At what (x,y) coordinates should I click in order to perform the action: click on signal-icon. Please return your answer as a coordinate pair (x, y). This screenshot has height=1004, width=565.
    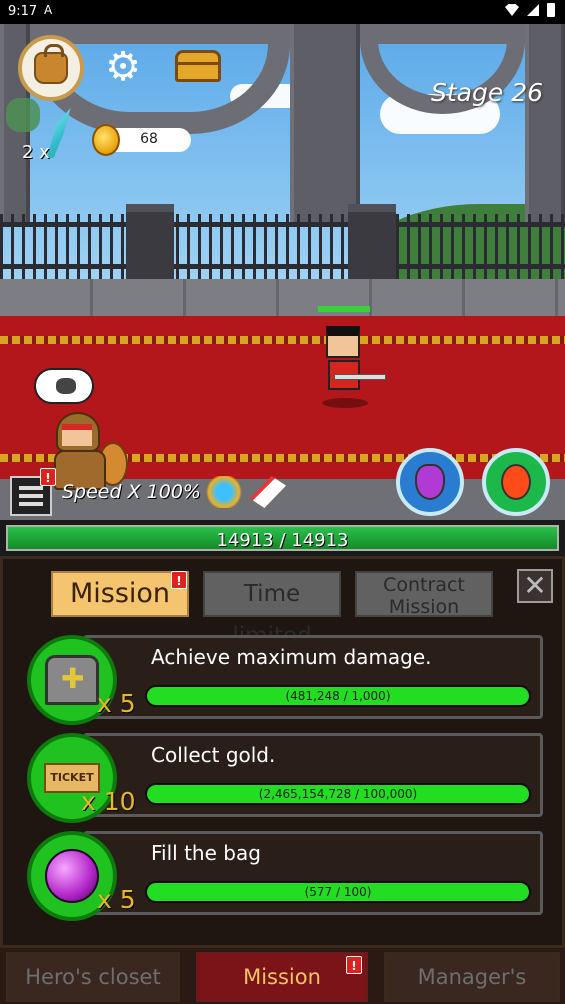
    Looking at the image, I should click on (533, 10).